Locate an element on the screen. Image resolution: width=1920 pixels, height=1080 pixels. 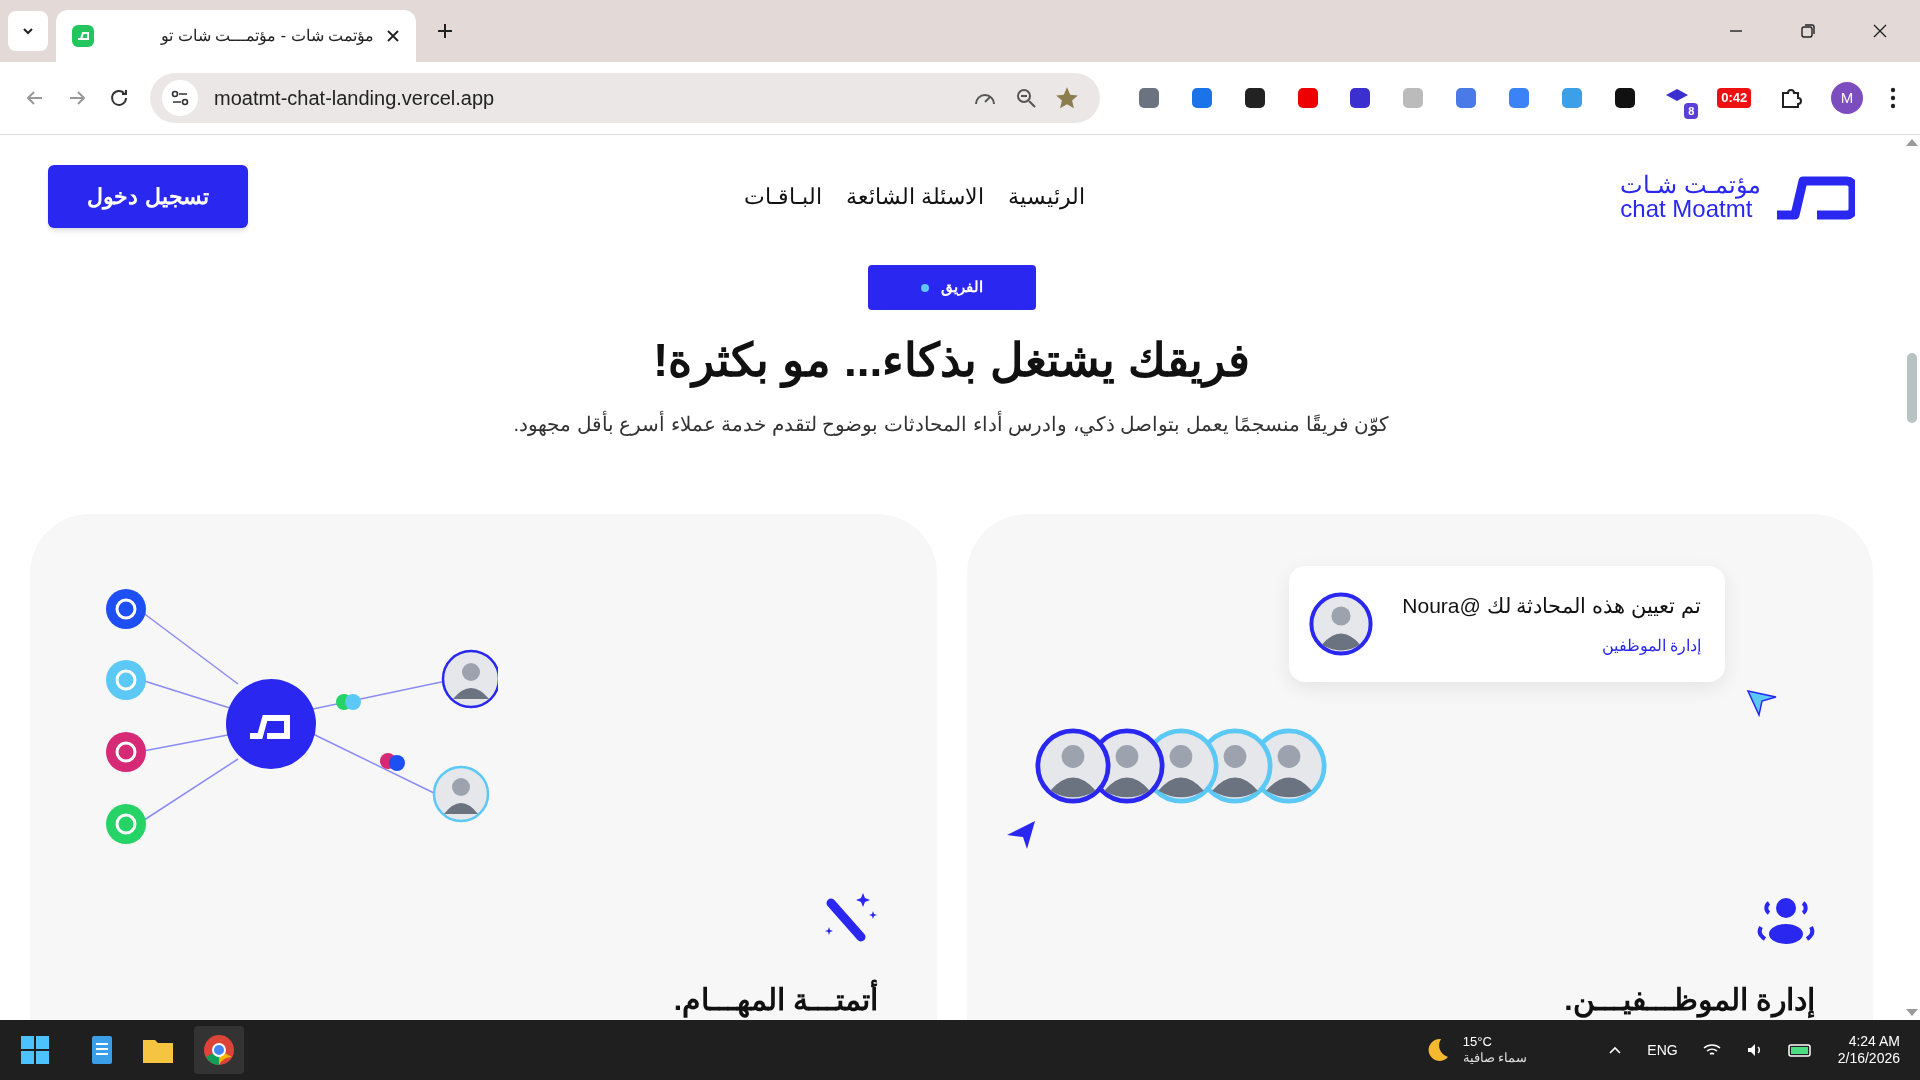
clock-time: 4:24 AM is located at coordinates (1874, 1041).